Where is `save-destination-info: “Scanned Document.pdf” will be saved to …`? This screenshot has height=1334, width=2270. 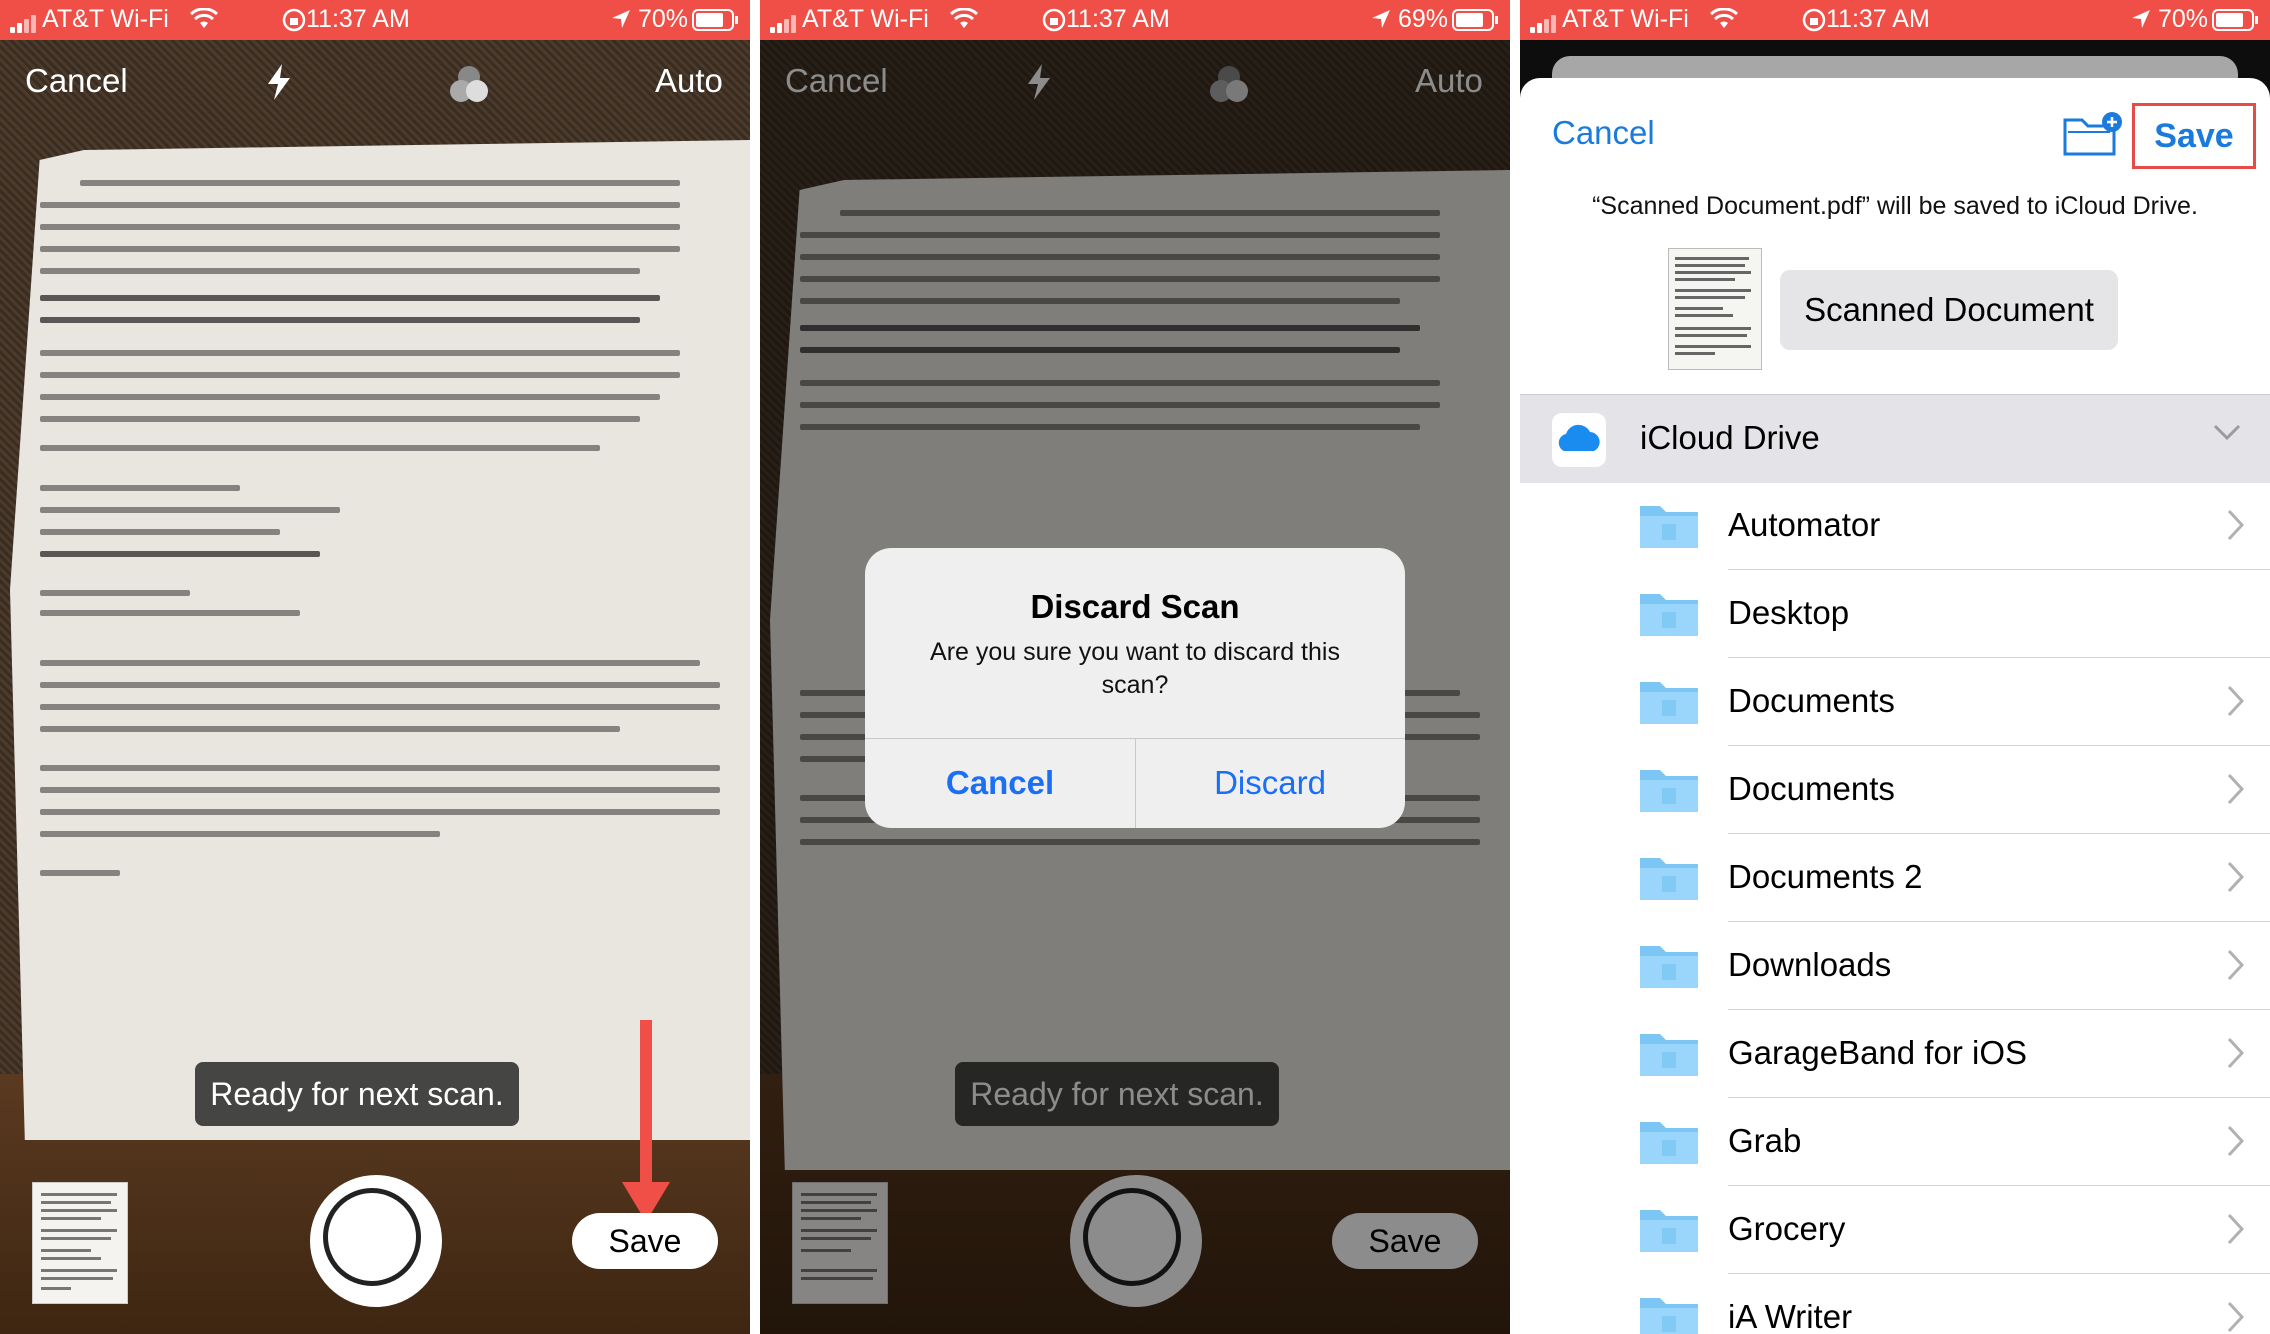
save-destination-info: “Scanned Document.pdf” will be saved to … is located at coordinates (1895, 206).